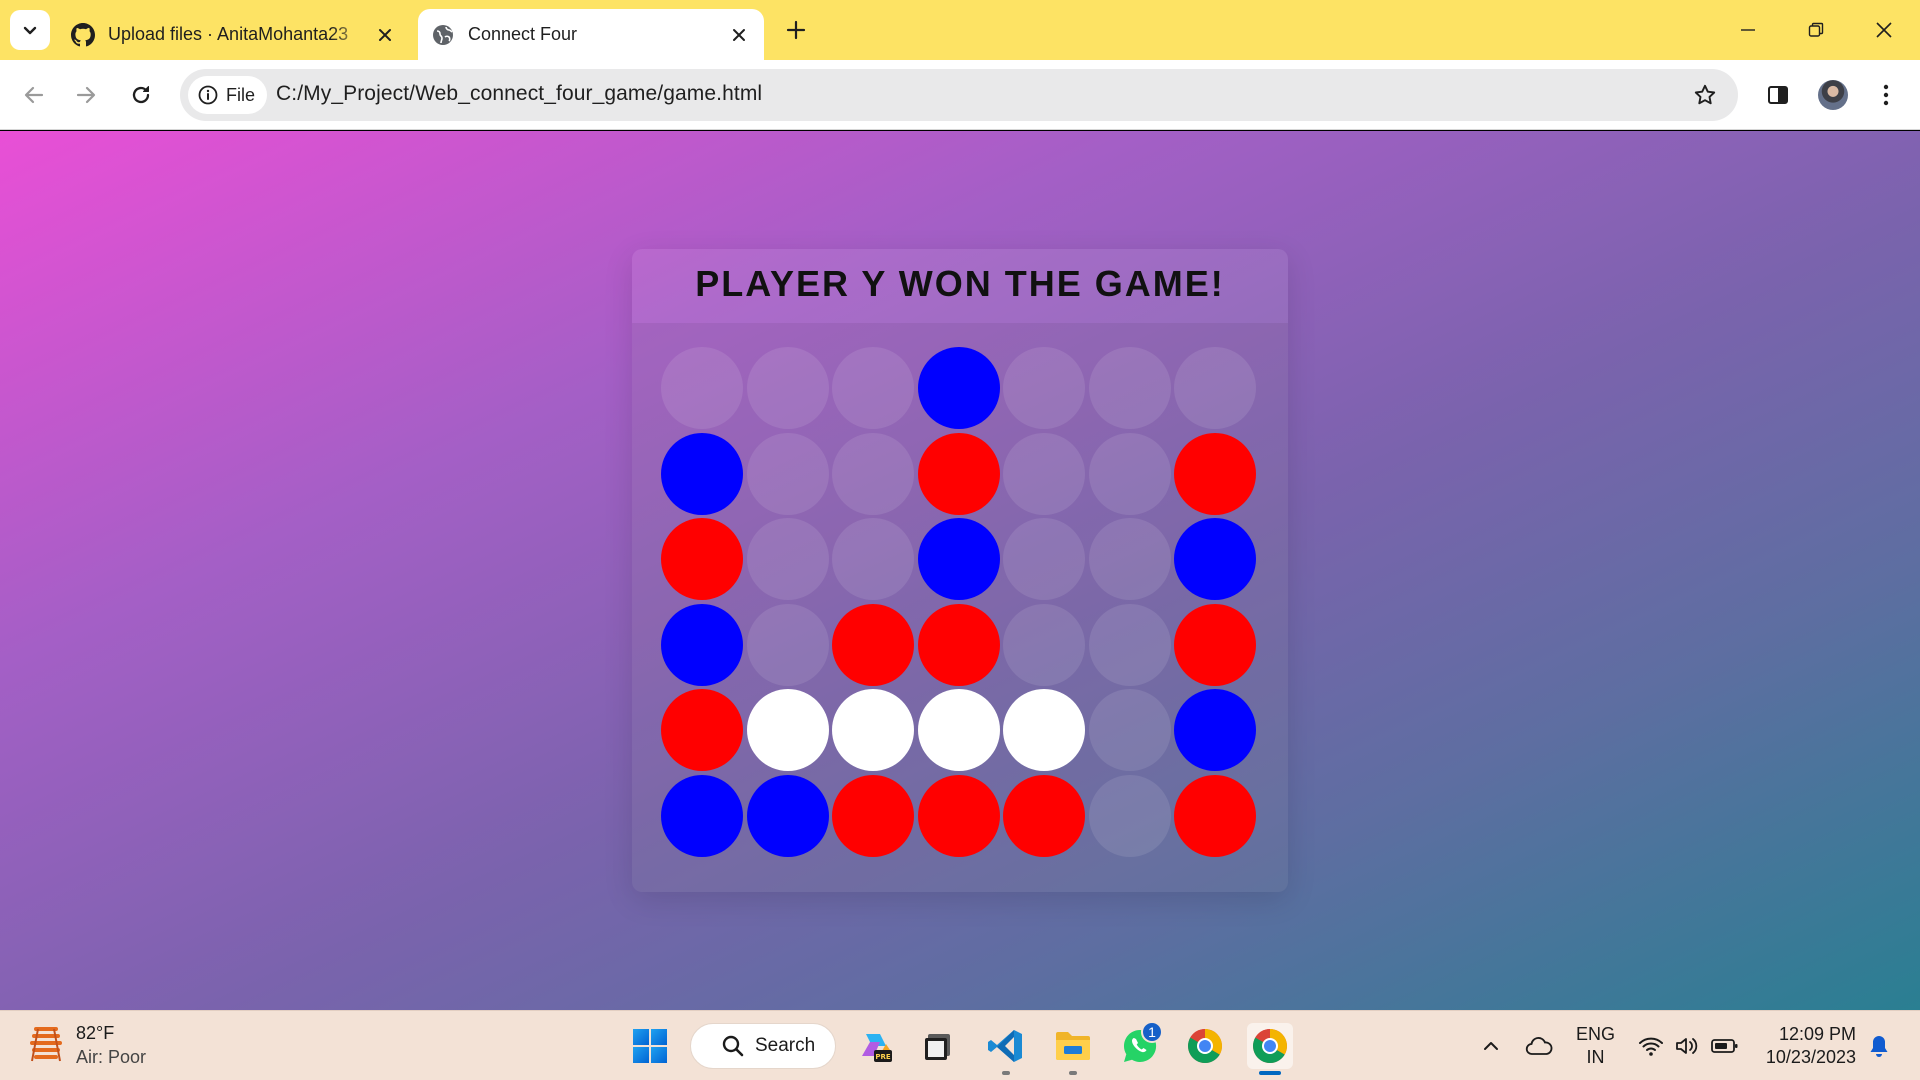 Image resolution: width=1920 pixels, height=1080 pixels. I want to click on volume-button, so click(1687, 1046).